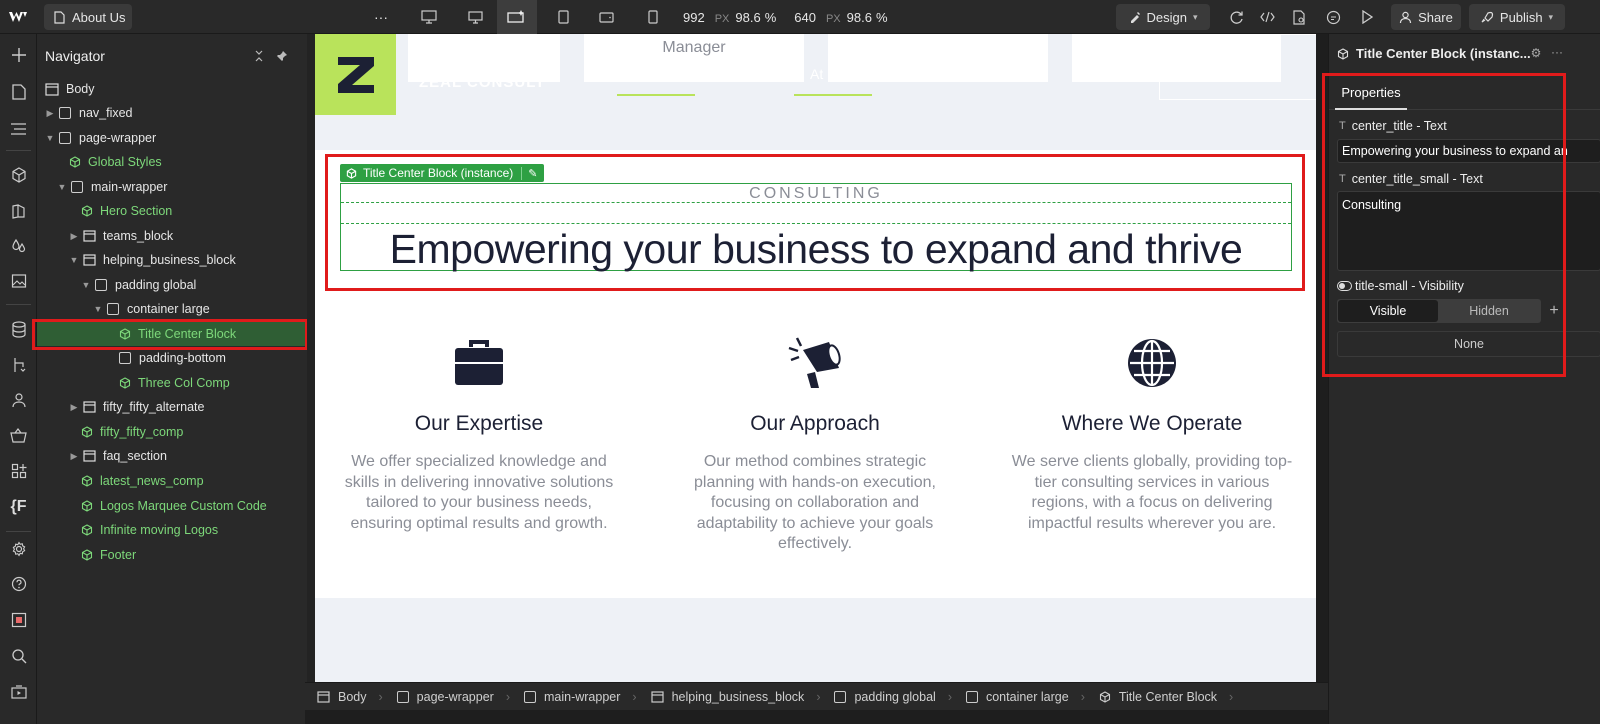 The height and width of the screenshot is (724, 1600). What do you see at coordinates (18, 246) in the screenshot?
I see `variables-icon` at bounding box center [18, 246].